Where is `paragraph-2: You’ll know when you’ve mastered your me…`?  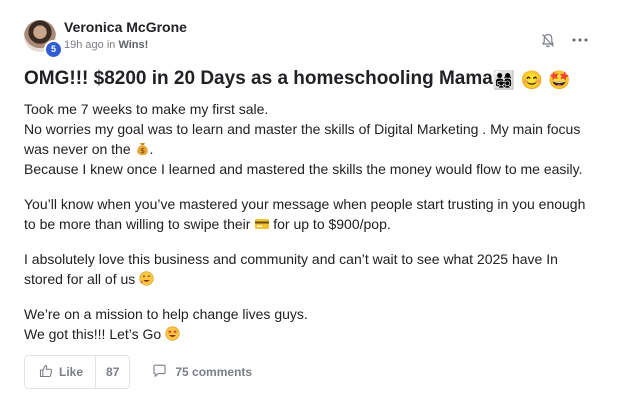 paragraph-2: You’ll know when you’ve mastered your me… is located at coordinates (311, 214).